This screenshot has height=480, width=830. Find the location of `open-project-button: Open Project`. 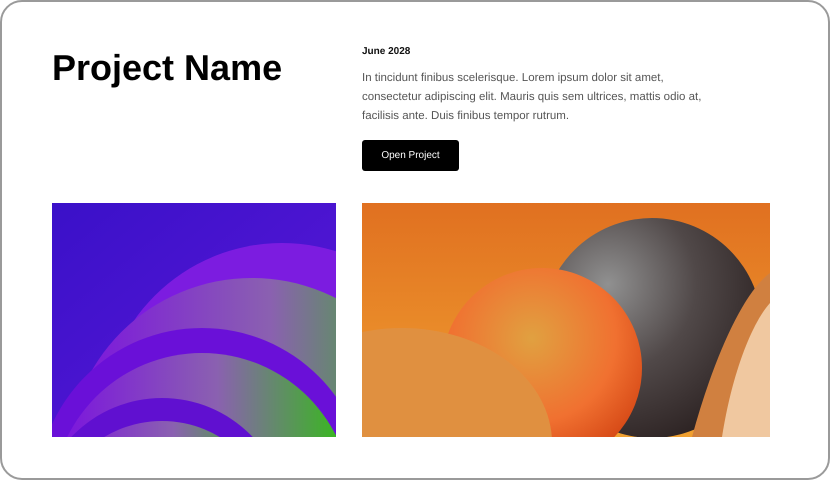

open-project-button: Open Project is located at coordinates (410, 155).